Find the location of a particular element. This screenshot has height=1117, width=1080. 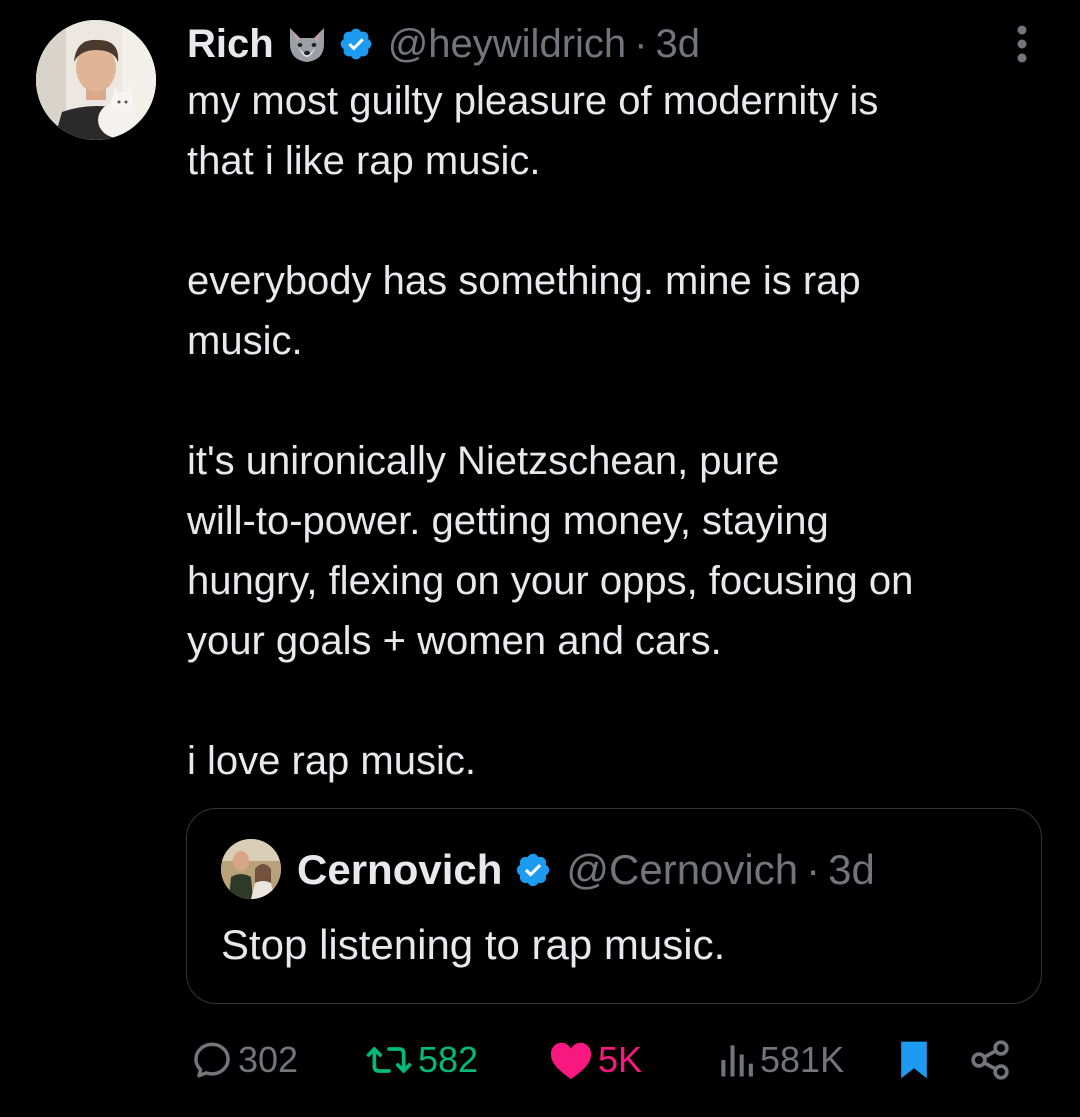

reply-icon is located at coordinates (212, 1060).